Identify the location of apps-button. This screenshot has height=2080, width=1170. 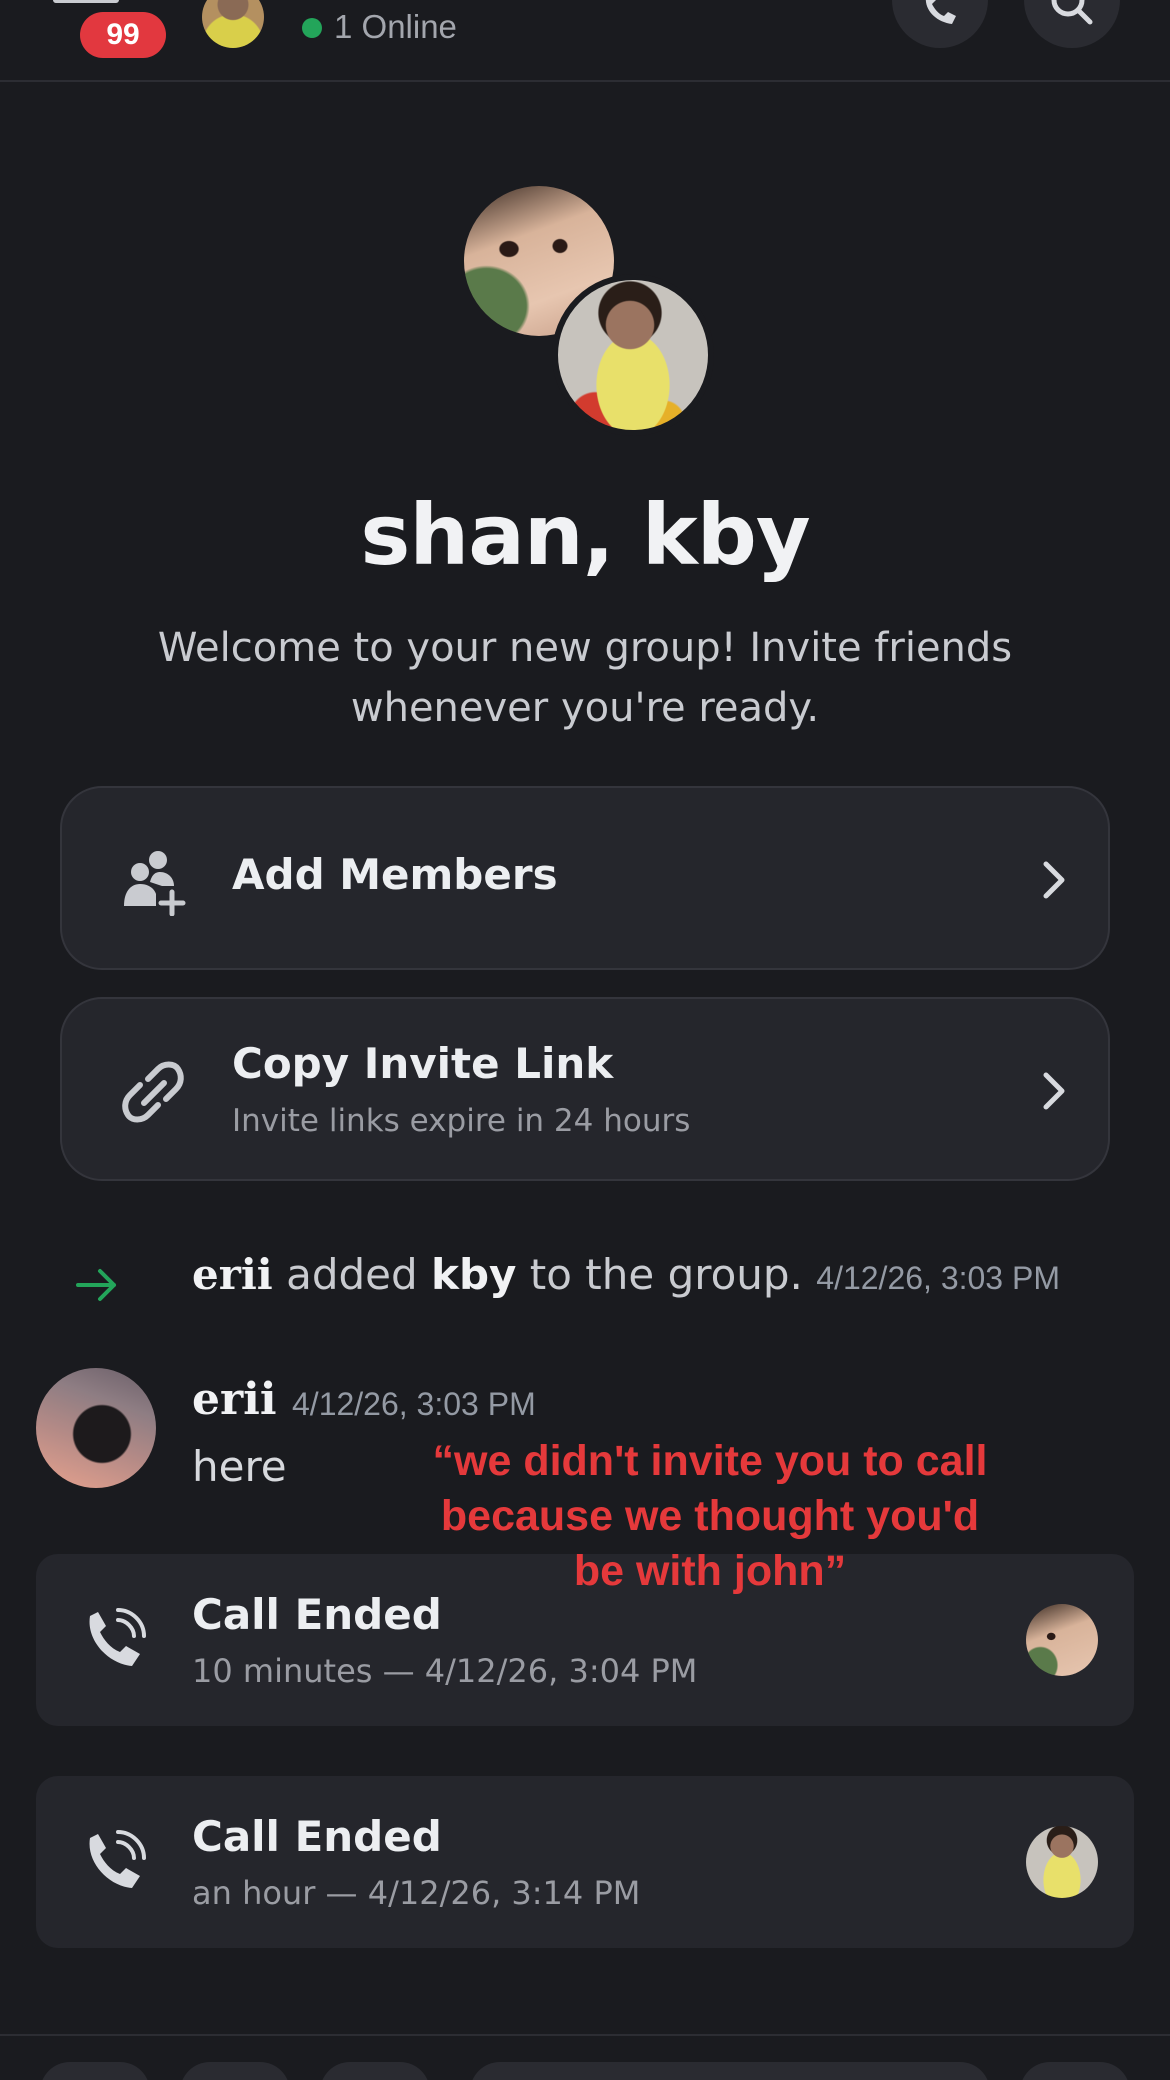
(235, 2071).